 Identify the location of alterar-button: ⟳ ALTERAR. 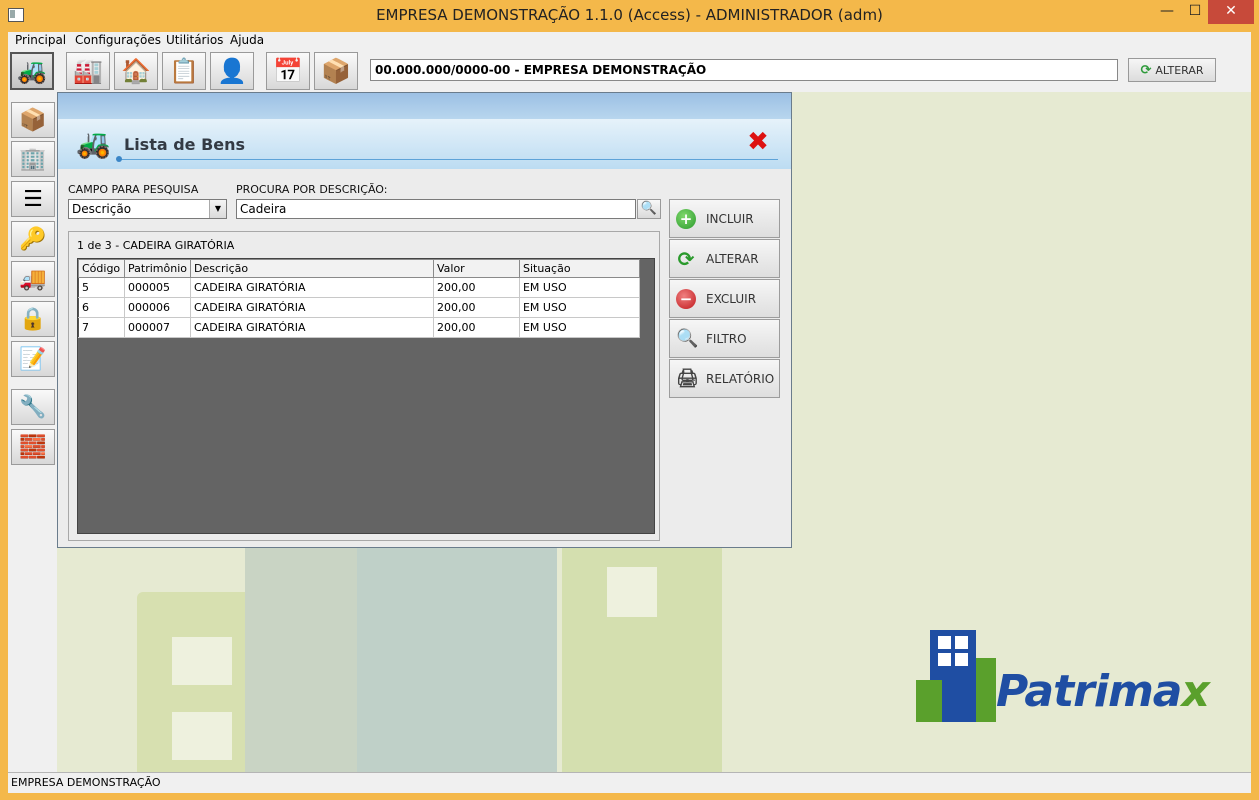
(724, 258).